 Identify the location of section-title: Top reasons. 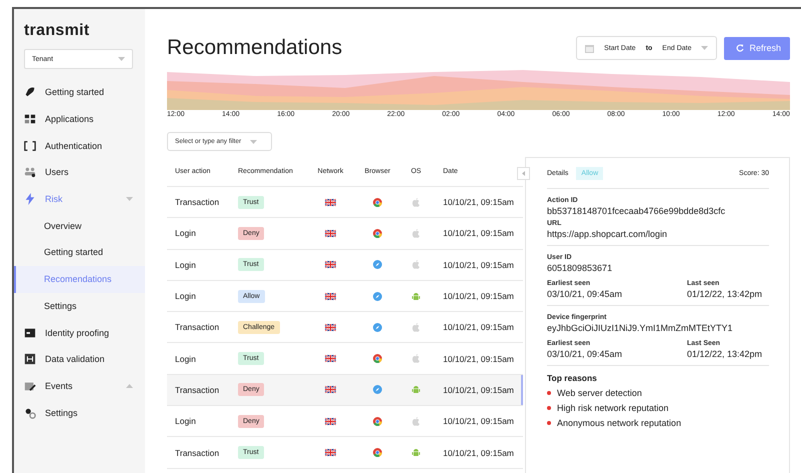
(572, 378).